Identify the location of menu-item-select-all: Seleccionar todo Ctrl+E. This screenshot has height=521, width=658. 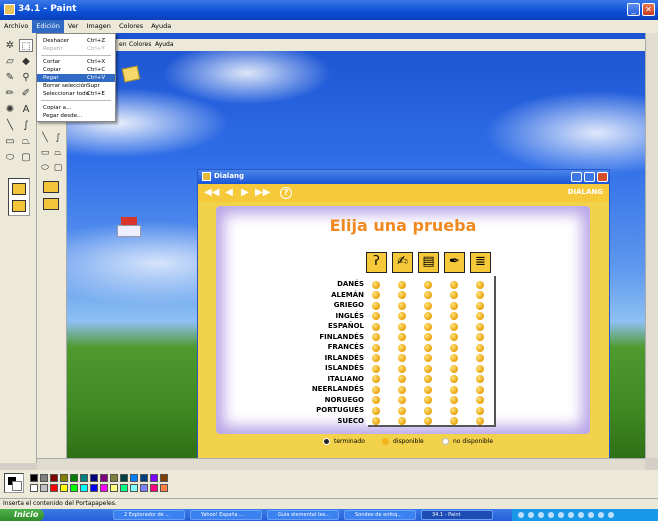
(76, 94).